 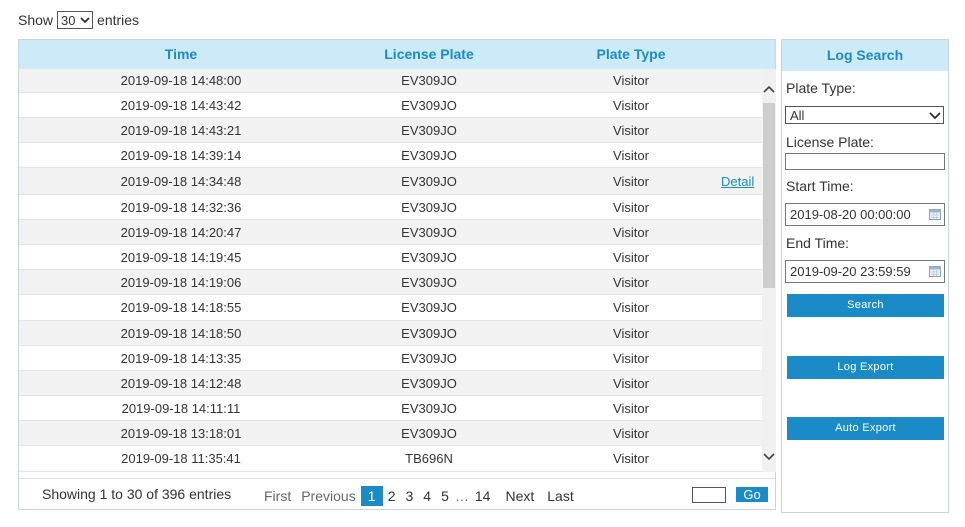 What do you see at coordinates (390, 333) in the screenshot?
I see `table-row: 2019-09-18 14:18:50 EV309JO Visitor` at bounding box center [390, 333].